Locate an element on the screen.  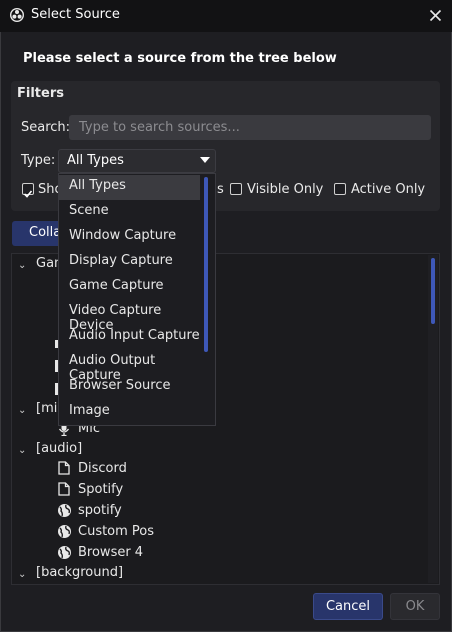
tree-item-browser-4: Browser 4 is located at coordinates (110, 552).